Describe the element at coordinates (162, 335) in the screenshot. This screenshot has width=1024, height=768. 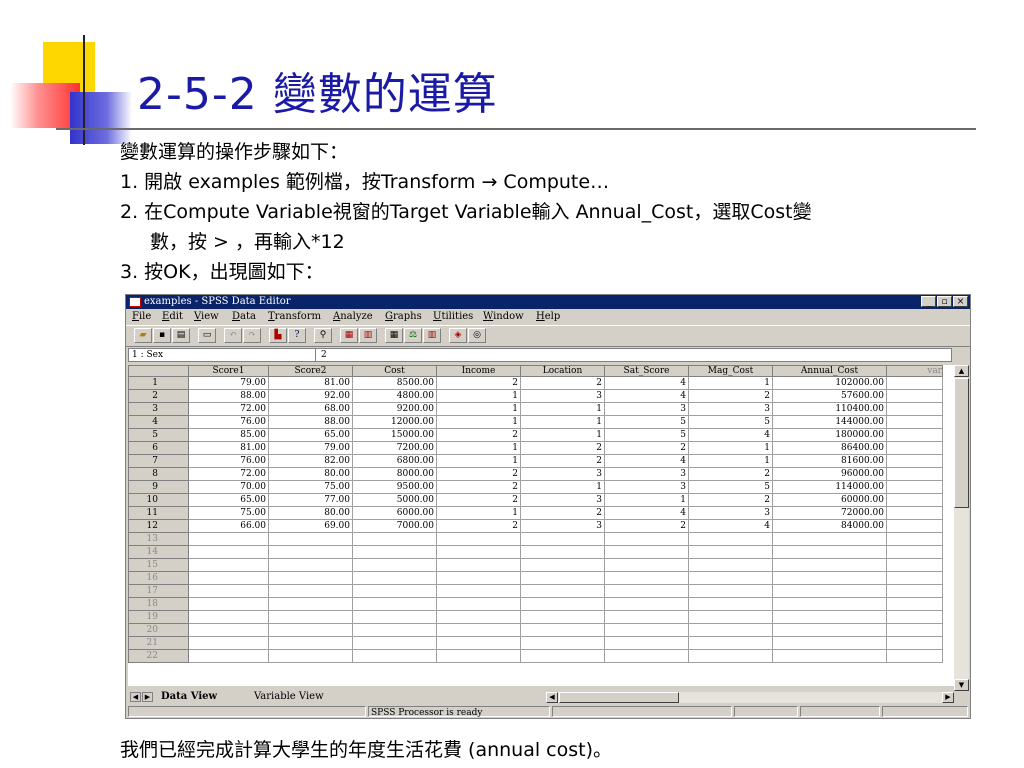
I see `save-icon: ▪` at that location.